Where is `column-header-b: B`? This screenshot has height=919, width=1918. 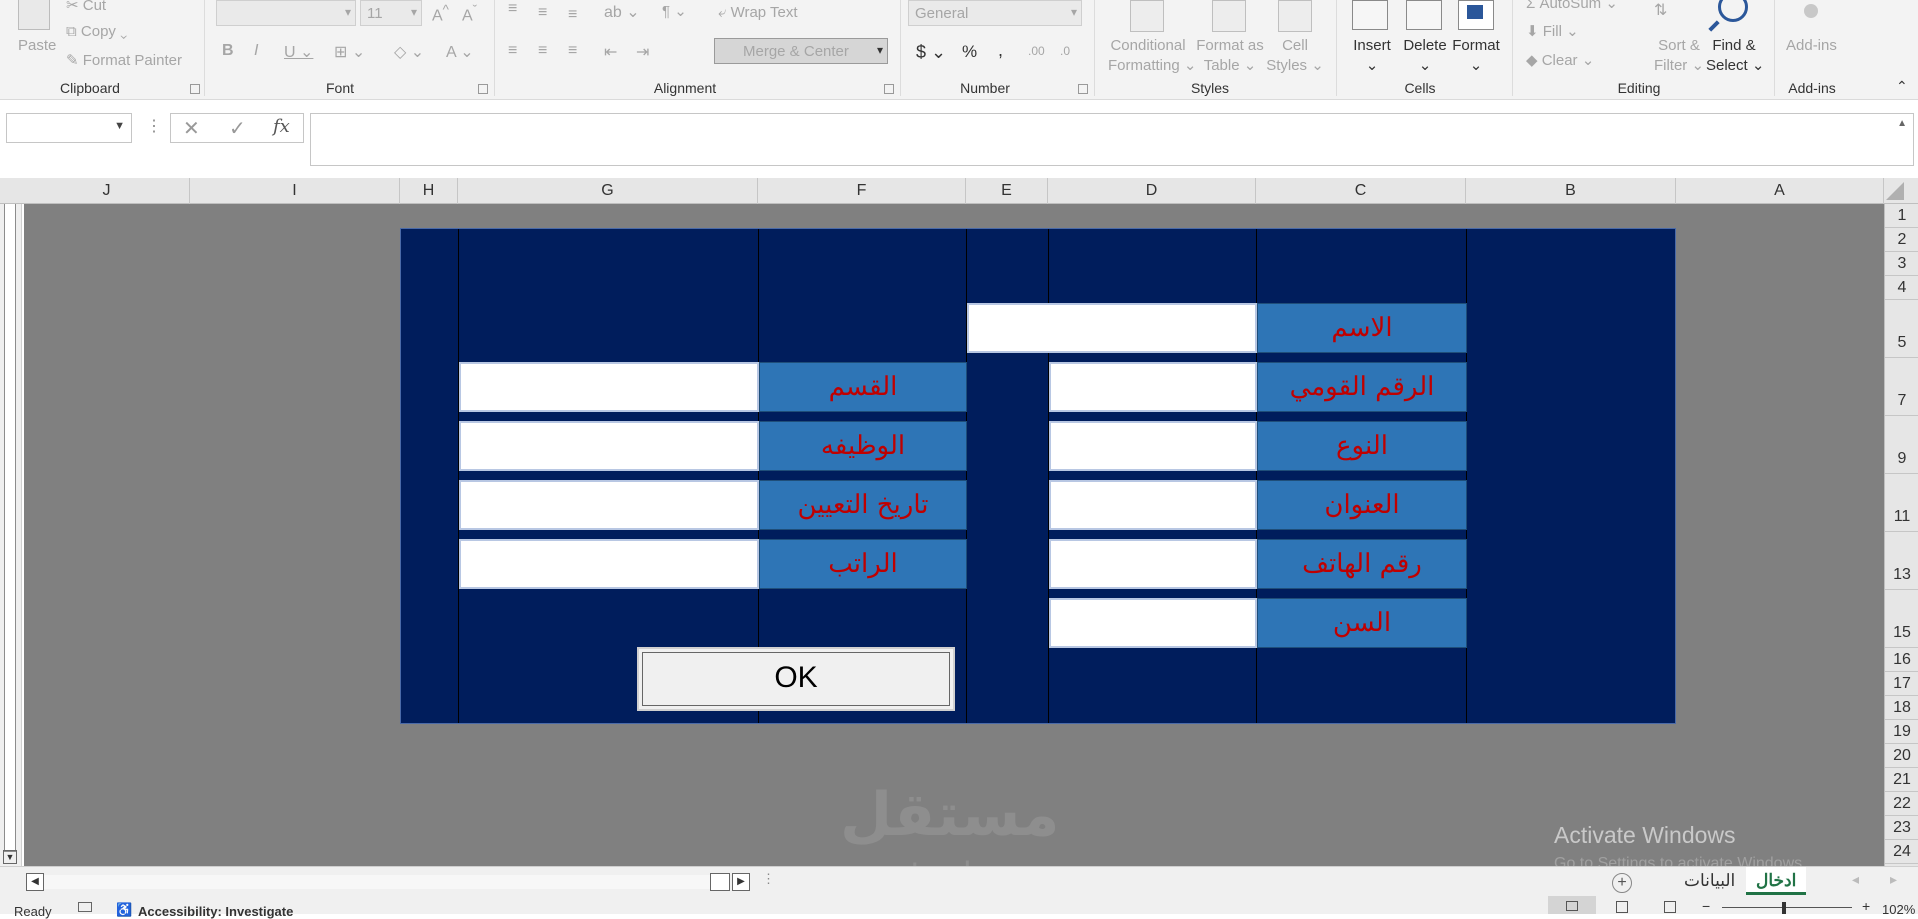
column-header-b: B is located at coordinates (1571, 191).